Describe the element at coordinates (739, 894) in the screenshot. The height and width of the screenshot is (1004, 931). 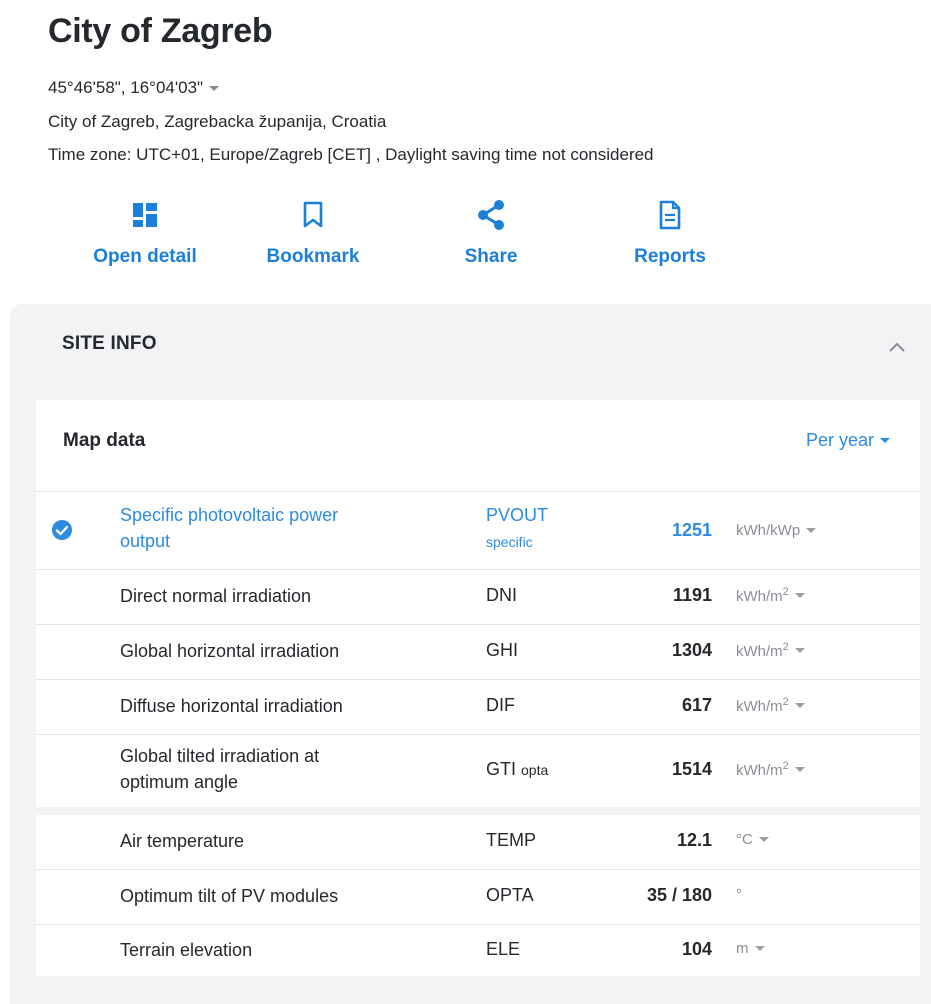
I see `unit-label: °` at that location.